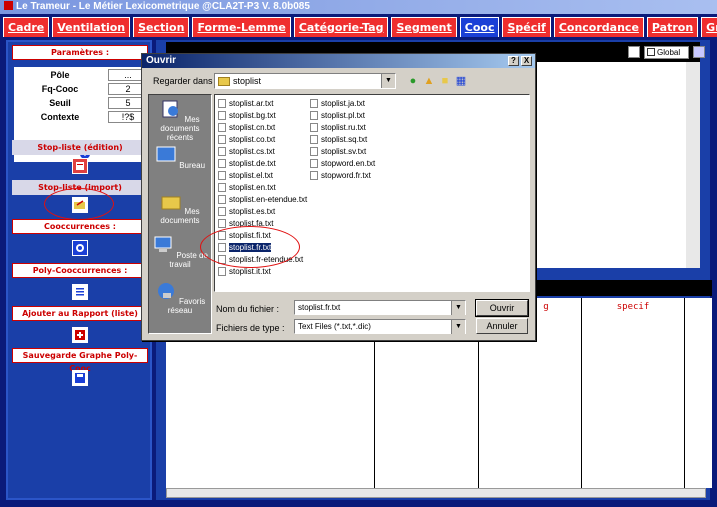  Describe the element at coordinates (634, 52) in the screenshot. I see `grid-view-icon` at that location.